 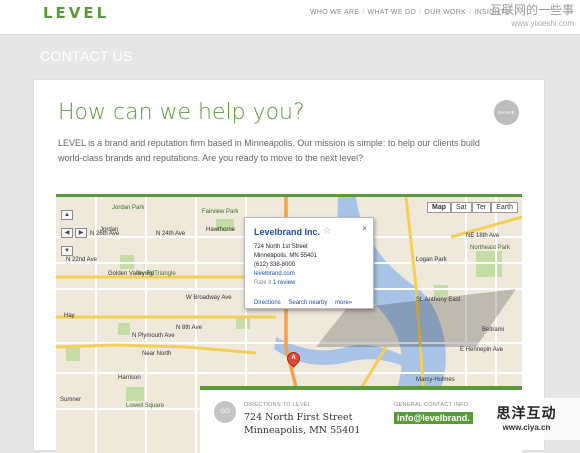 What do you see at coordinates (189, 328) in the screenshot?
I see `map-label: N 8th Ave` at bounding box center [189, 328].